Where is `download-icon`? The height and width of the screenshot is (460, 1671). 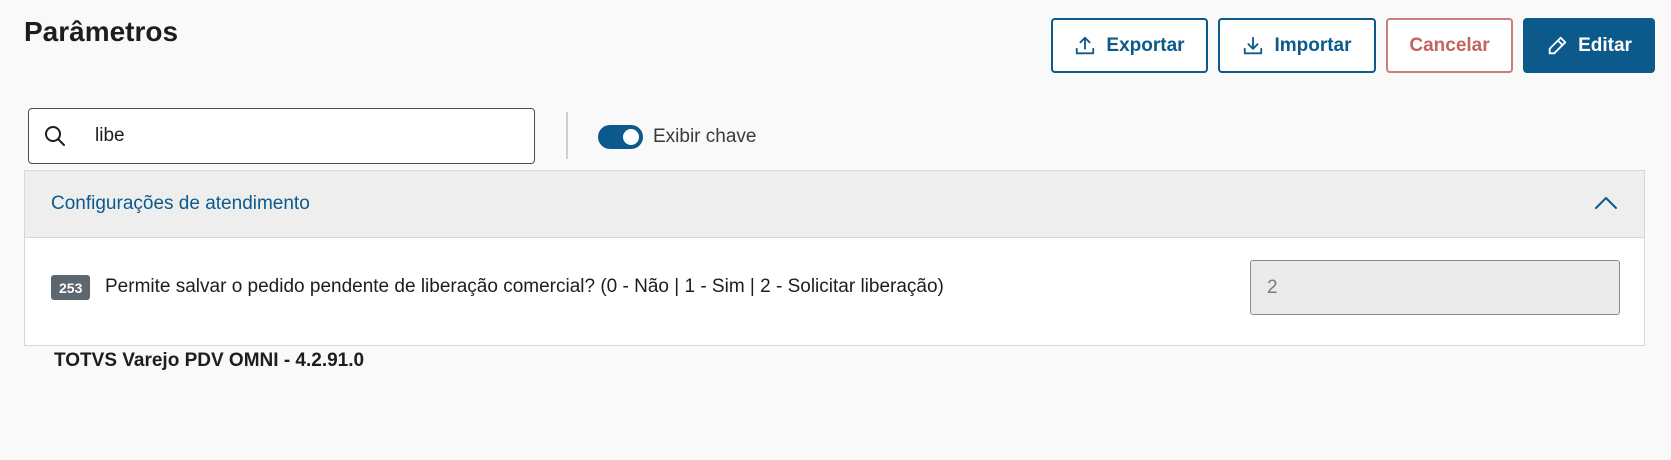 download-icon is located at coordinates (1253, 46).